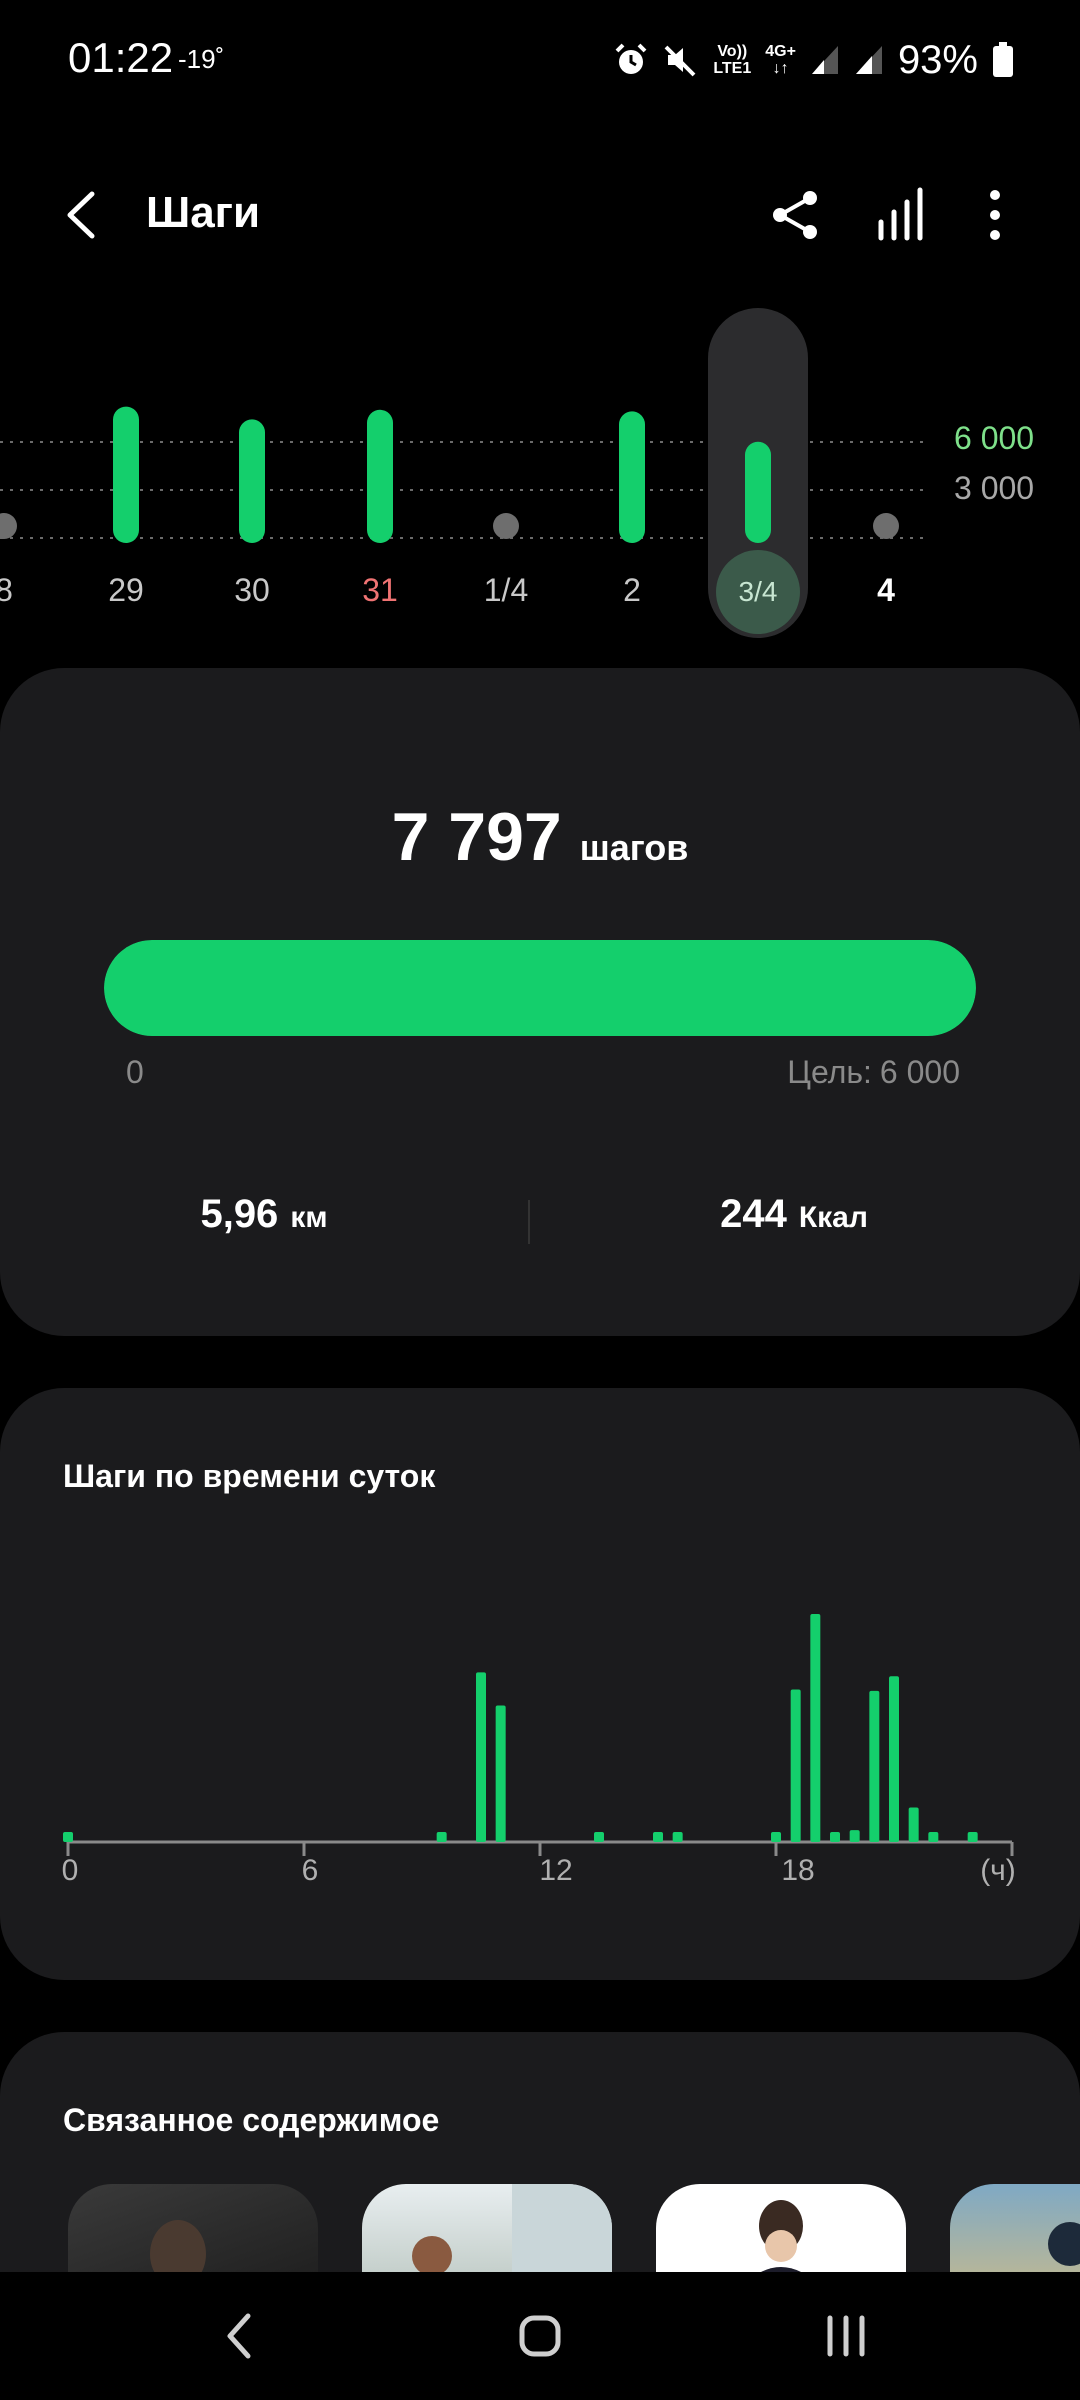 Image resolution: width=1080 pixels, height=2400 pixels. What do you see at coordinates (829, 1072) in the screenshot?
I see `goal-label: Цель:` at bounding box center [829, 1072].